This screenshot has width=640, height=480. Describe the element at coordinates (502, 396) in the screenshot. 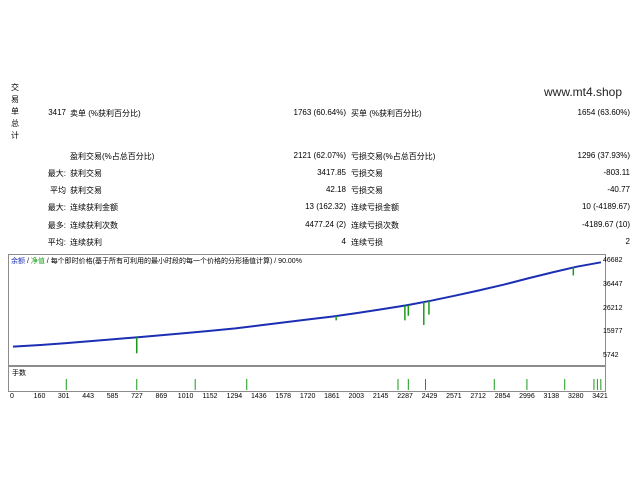

I see `x-tick-label: 2854` at that location.